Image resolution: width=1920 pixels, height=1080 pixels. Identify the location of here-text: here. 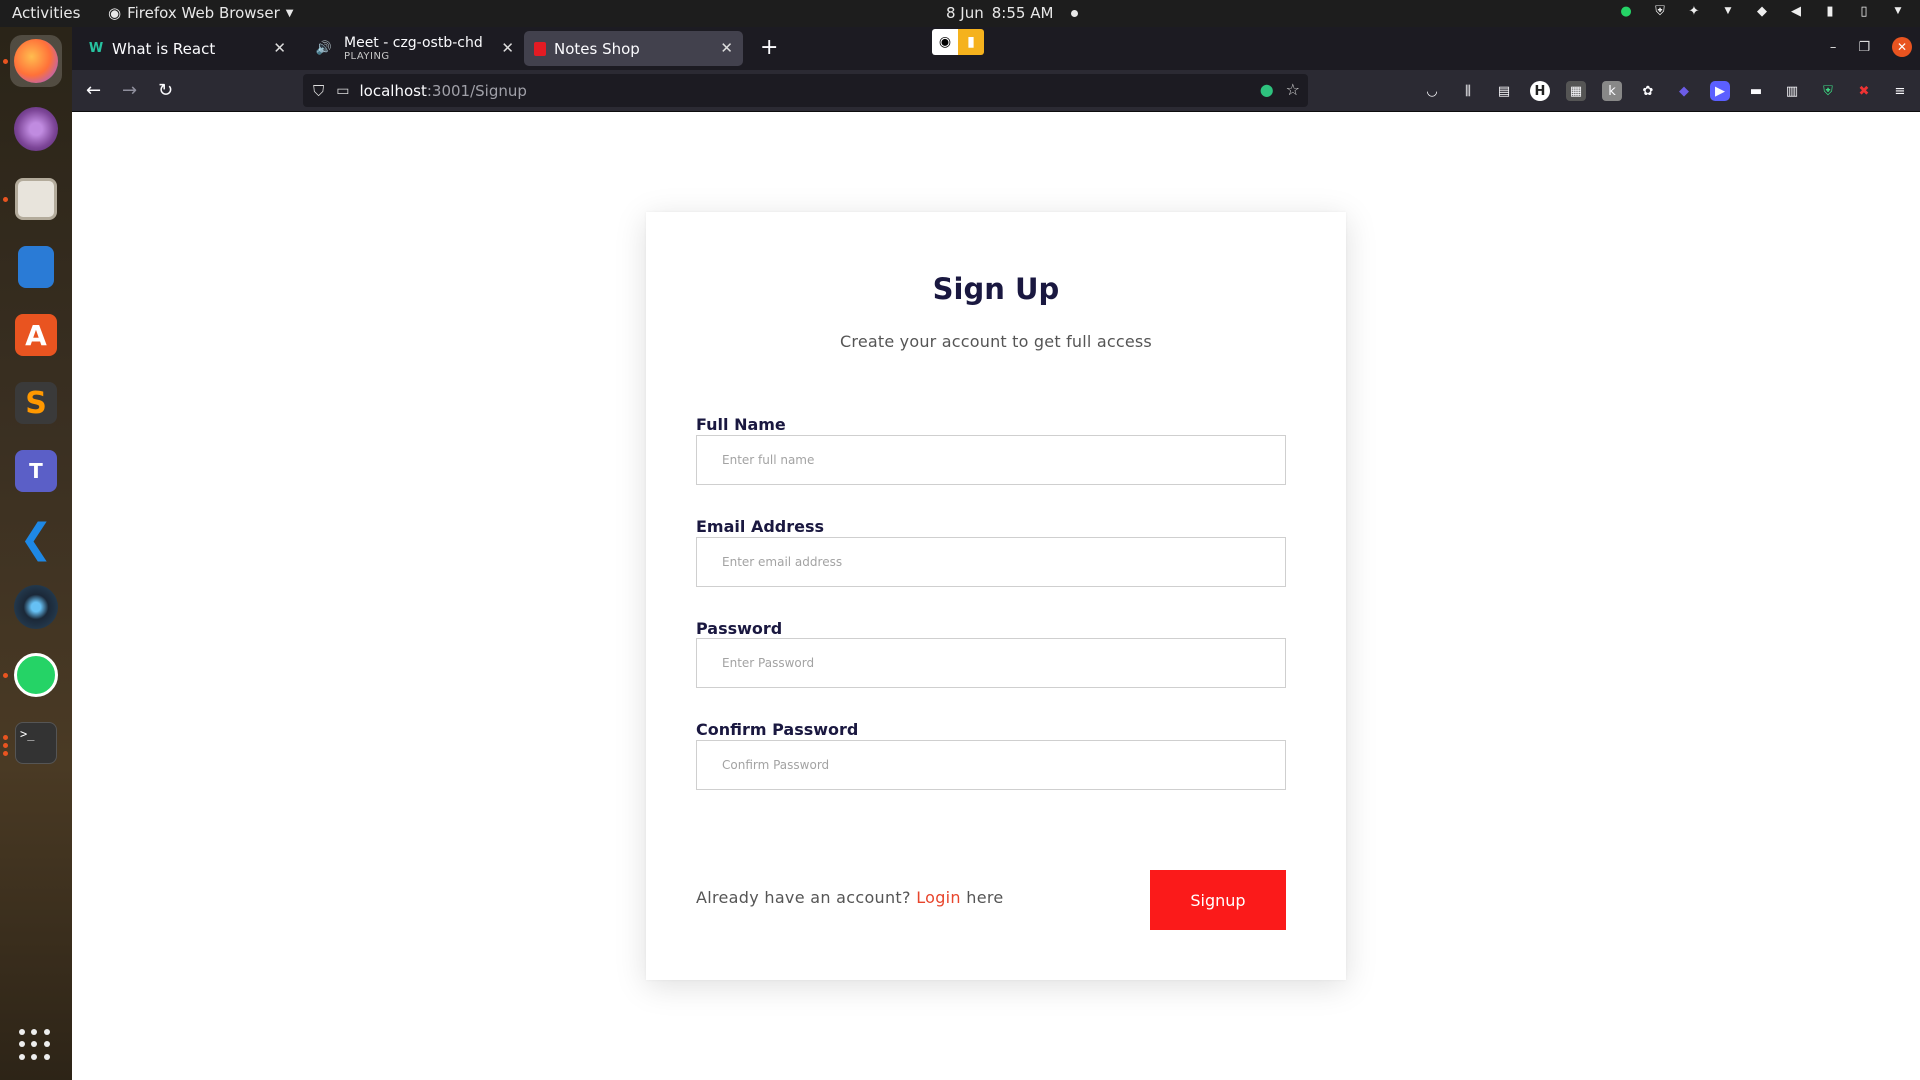
(985, 897).